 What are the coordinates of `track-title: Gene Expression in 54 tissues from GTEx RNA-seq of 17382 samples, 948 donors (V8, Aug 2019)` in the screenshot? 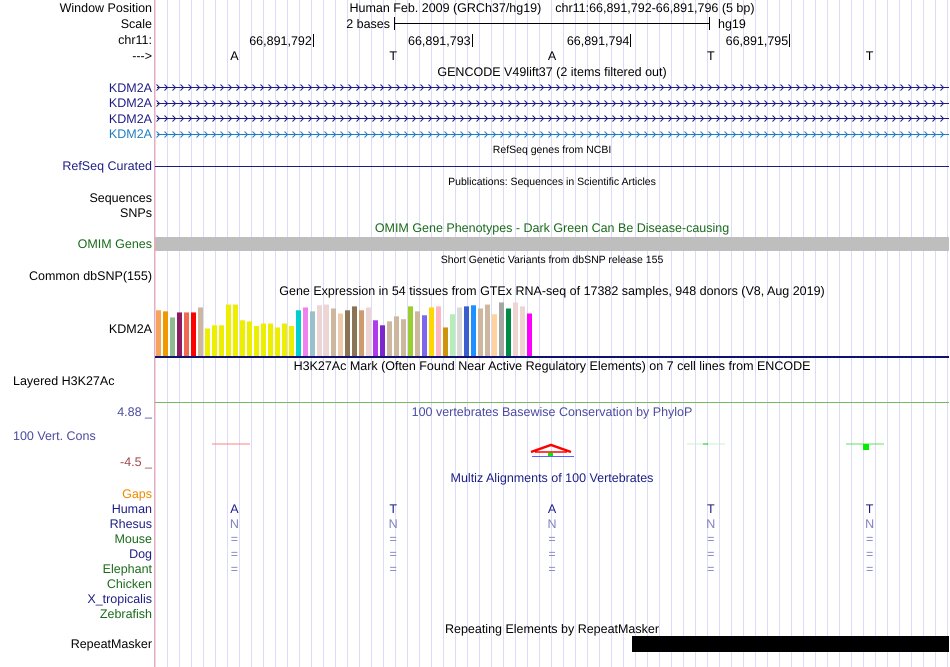 It's located at (552, 291).